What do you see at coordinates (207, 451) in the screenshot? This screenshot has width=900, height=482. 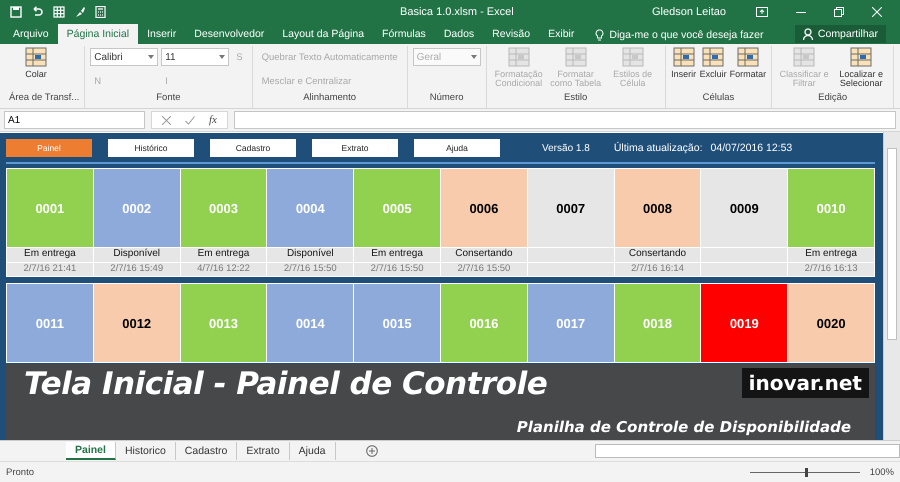 I see `sheet-tab: Cadastro` at bounding box center [207, 451].